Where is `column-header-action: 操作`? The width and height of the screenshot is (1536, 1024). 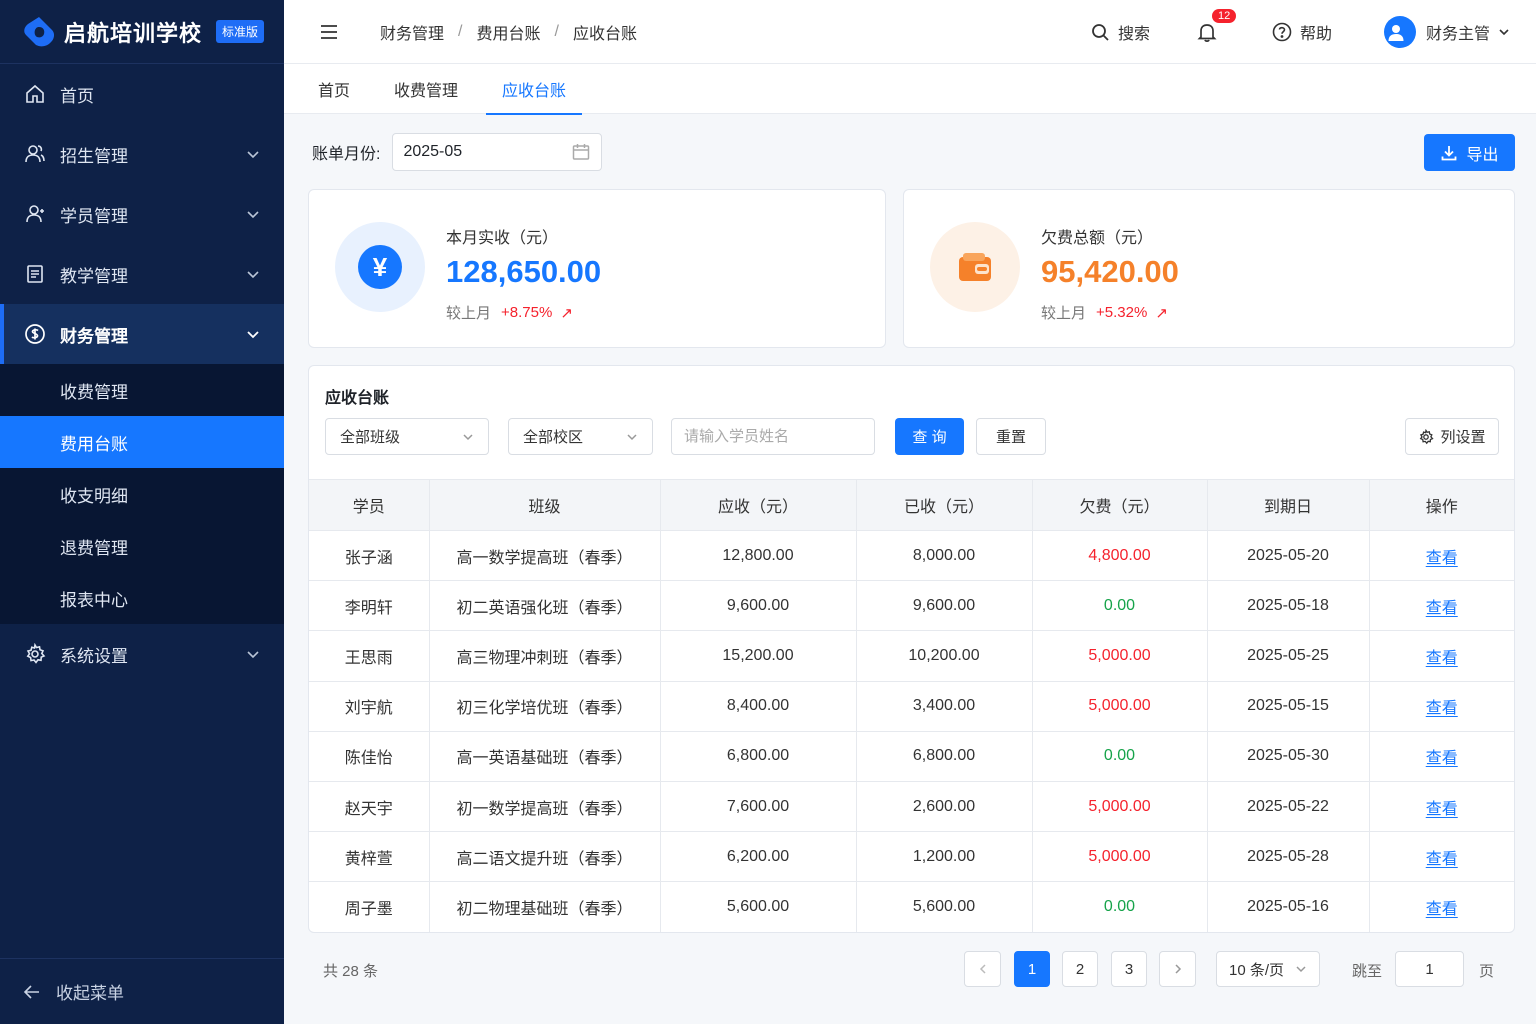 column-header-action: 操作 is located at coordinates (1441, 505).